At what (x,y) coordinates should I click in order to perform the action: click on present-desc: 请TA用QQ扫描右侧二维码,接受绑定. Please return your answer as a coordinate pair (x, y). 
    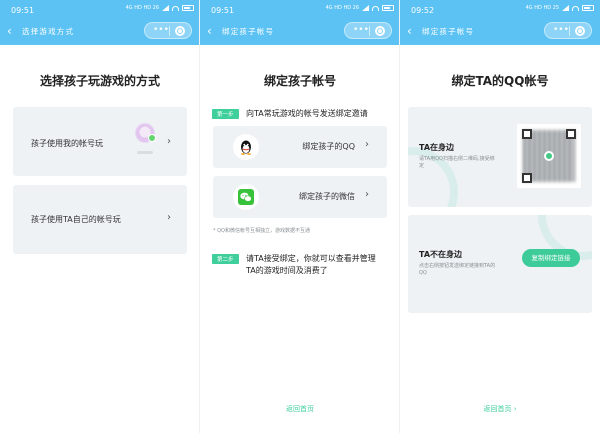
    Looking at the image, I should click on (457, 162).